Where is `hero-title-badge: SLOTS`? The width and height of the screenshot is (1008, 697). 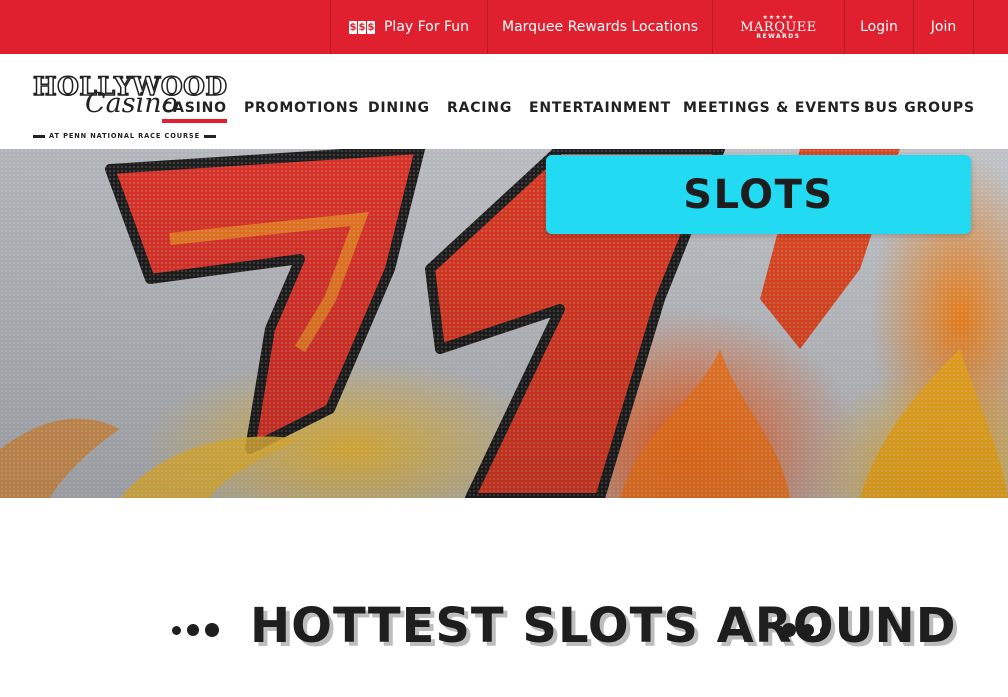 hero-title-badge: SLOTS is located at coordinates (758, 194).